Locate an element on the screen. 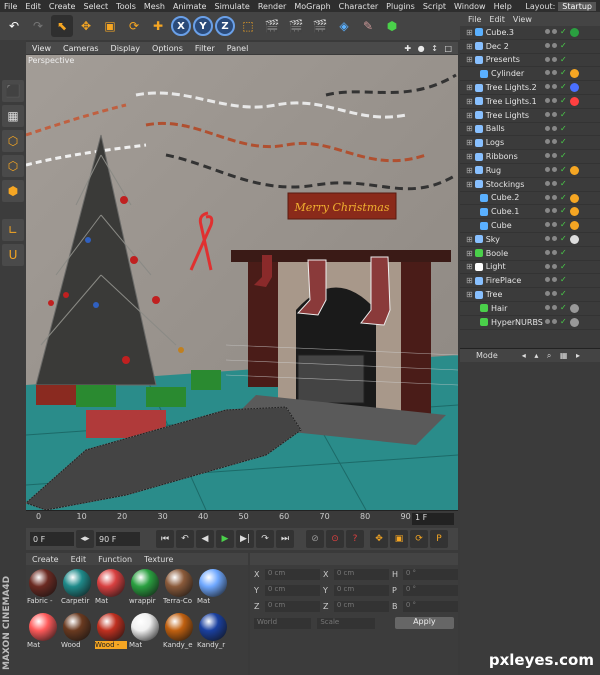  object-row: ⊞ Tree Lights ✓ is located at coordinates (530, 116).